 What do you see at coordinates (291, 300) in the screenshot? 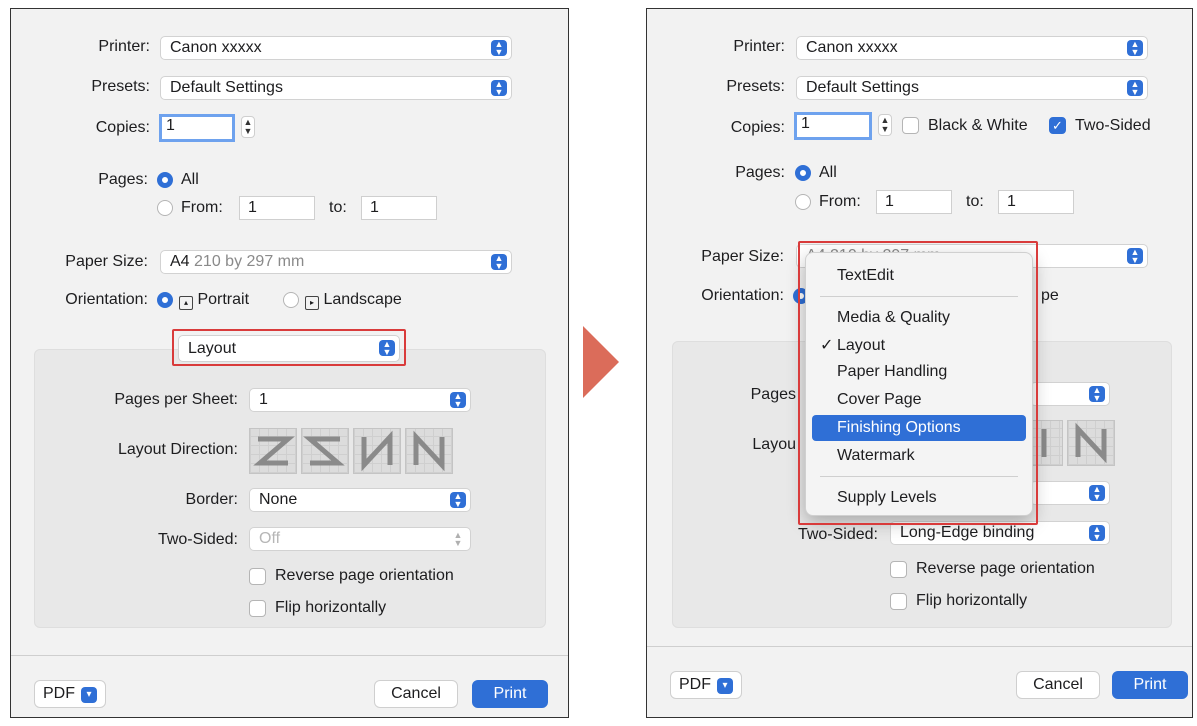
I see `landscape-radio` at bounding box center [291, 300].